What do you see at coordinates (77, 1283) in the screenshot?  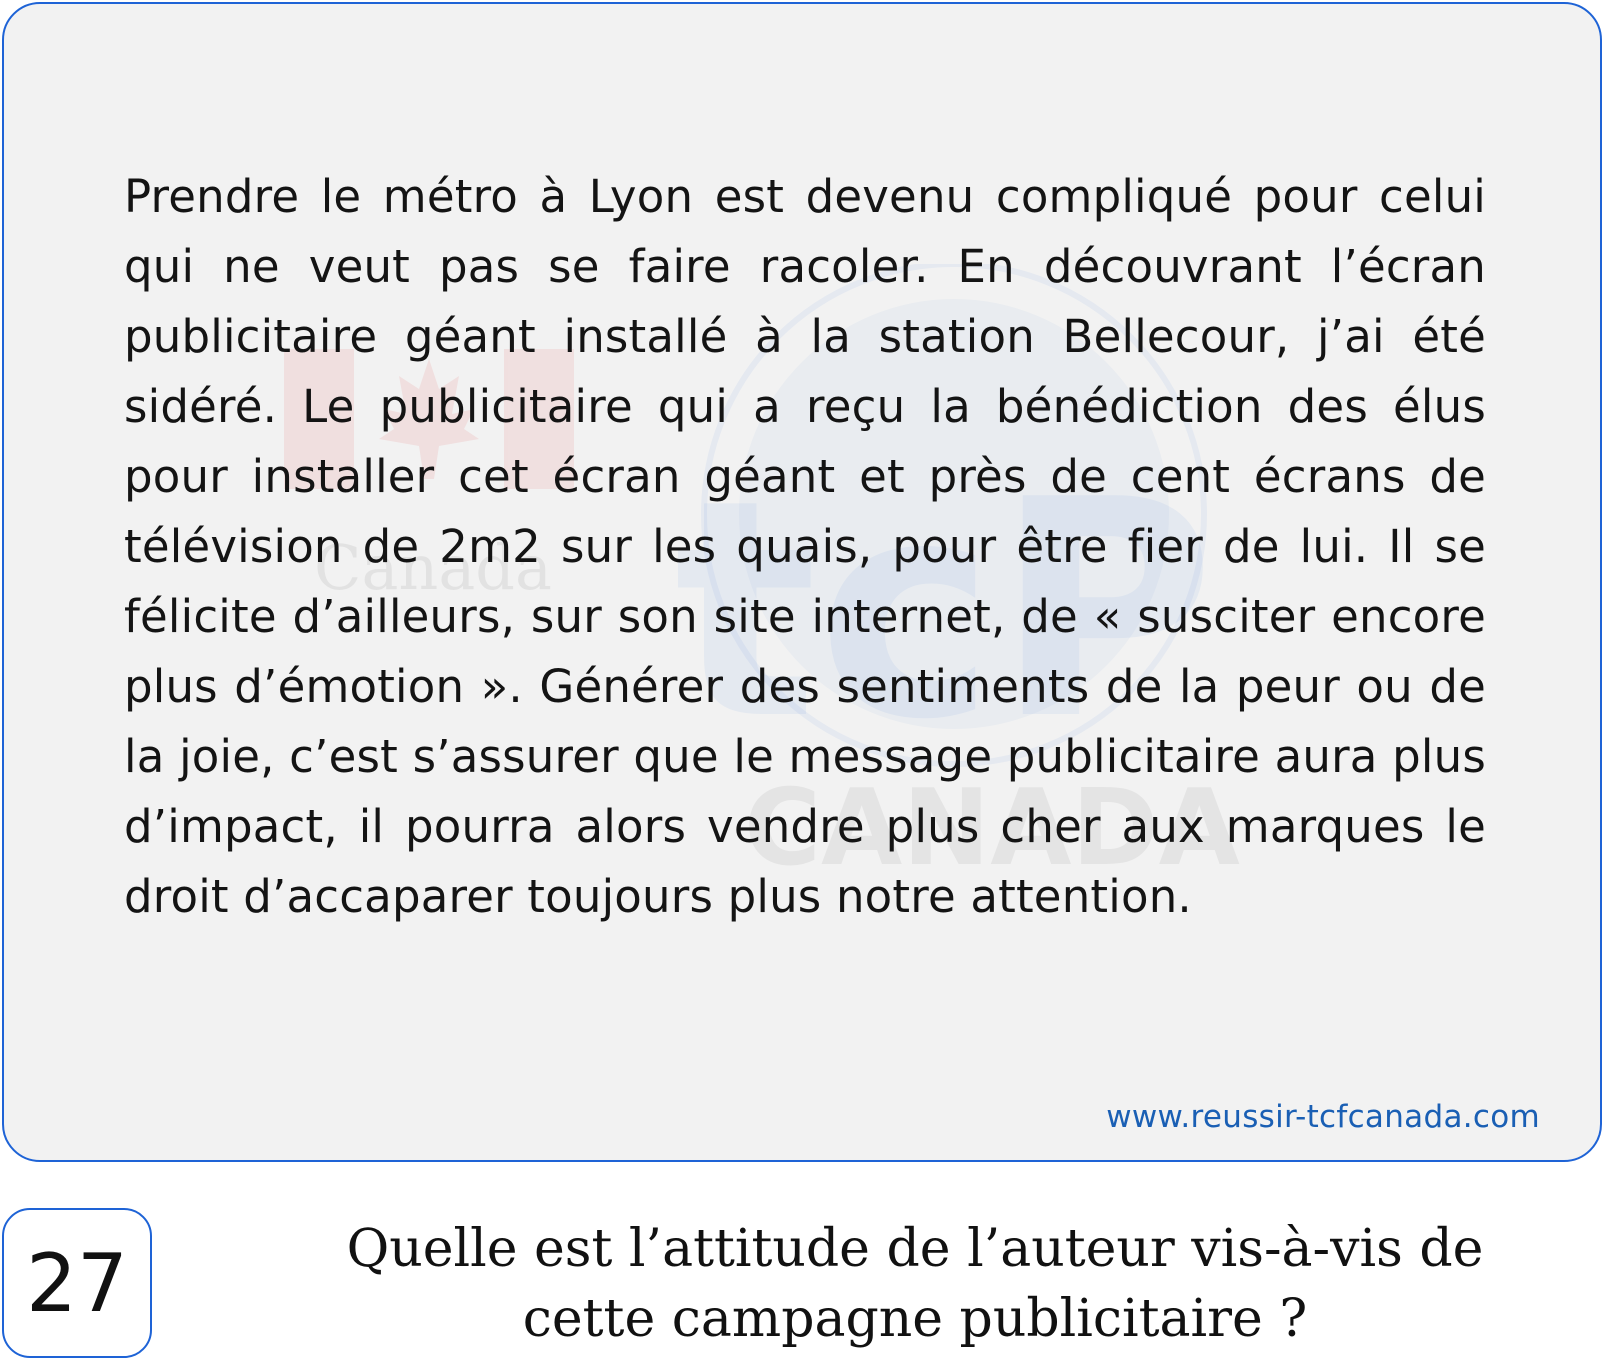 I see `question-number-badge: 27` at bounding box center [77, 1283].